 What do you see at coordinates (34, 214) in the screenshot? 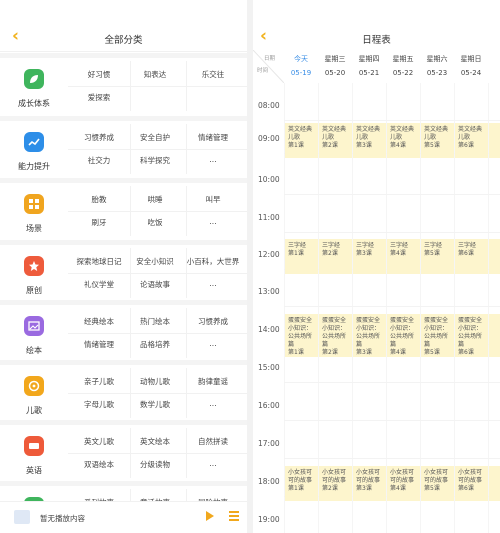
I see `category-icon-group: 场景` at bounding box center [34, 214].